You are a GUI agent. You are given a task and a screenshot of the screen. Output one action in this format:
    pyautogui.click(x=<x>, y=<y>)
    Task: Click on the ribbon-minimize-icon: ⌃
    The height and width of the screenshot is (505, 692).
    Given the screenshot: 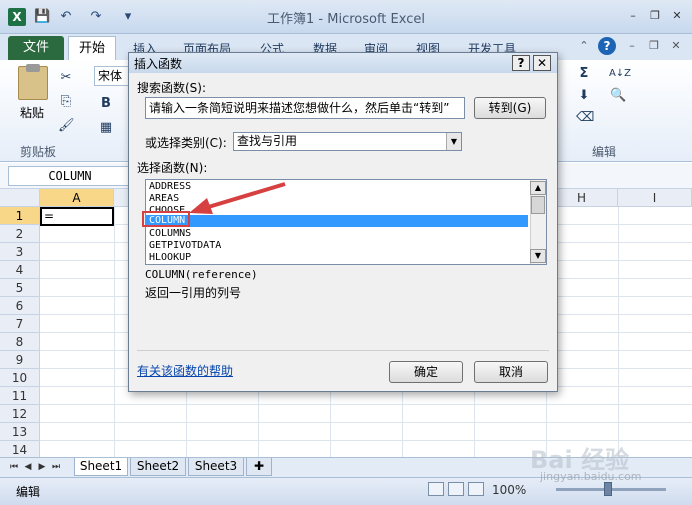 What is the action you would take?
    pyautogui.click(x=584, y=46)
    